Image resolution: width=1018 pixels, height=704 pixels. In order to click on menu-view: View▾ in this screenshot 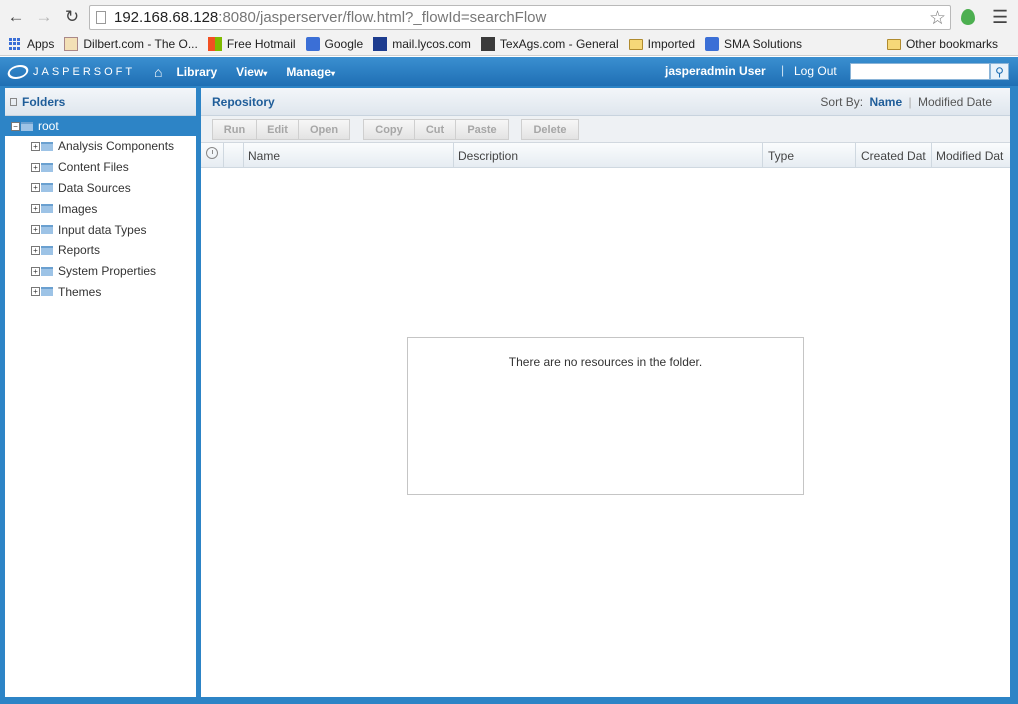, I will do `click(251, 72)`.